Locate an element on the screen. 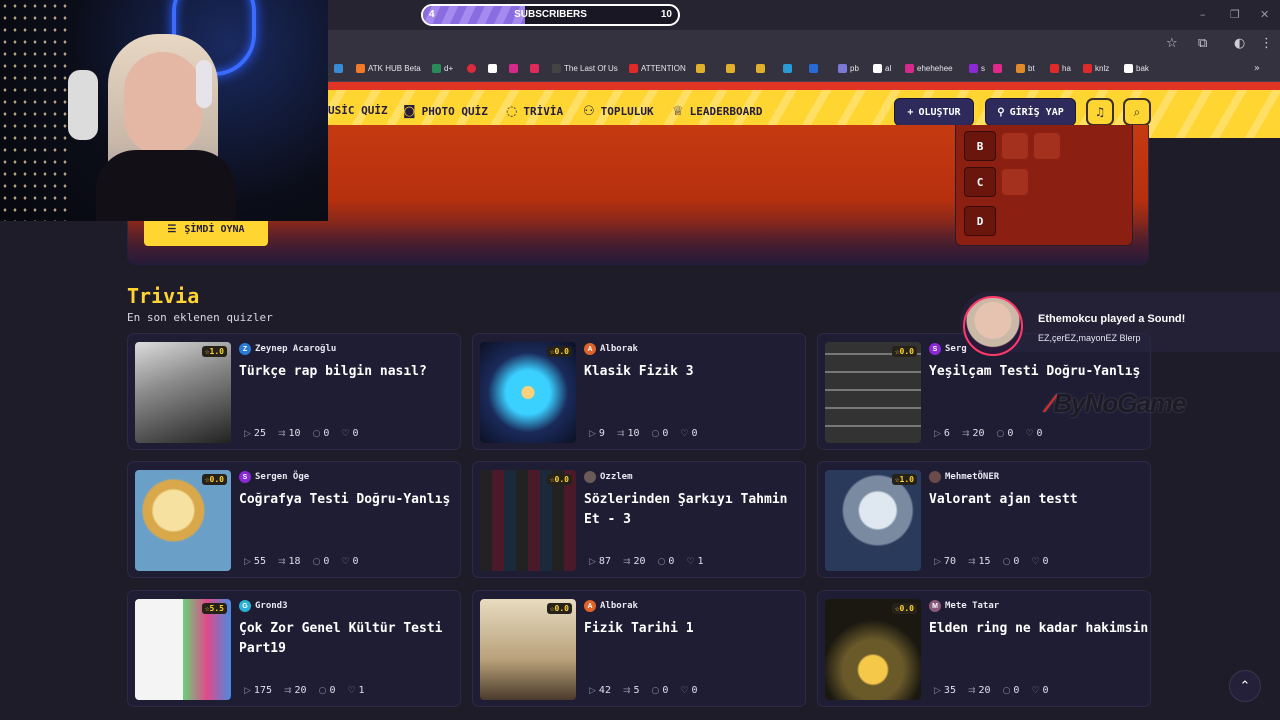 This screenshot has height=720, width=1280. bookmark-item: al is located at coordinates (882, 68).